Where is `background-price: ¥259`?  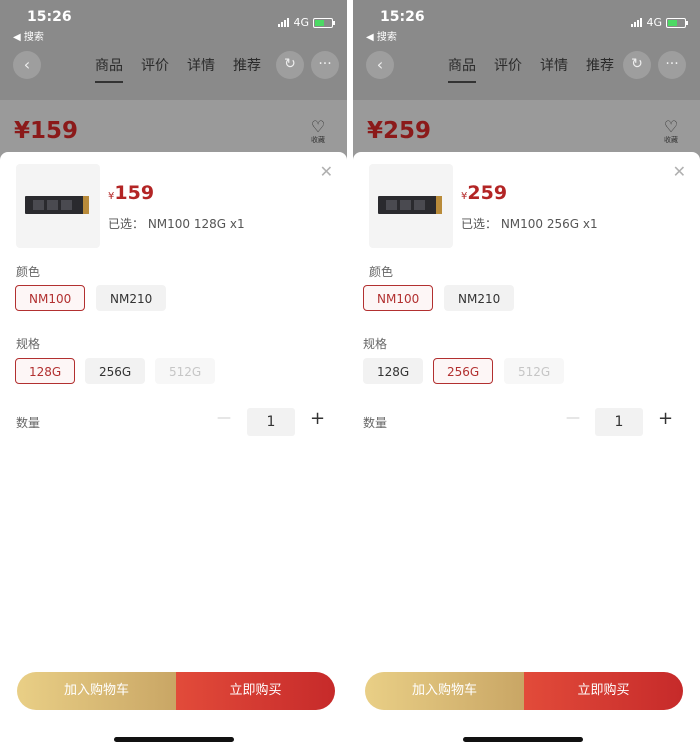
background-price: ¥259 is located at coordinates (399, 131).